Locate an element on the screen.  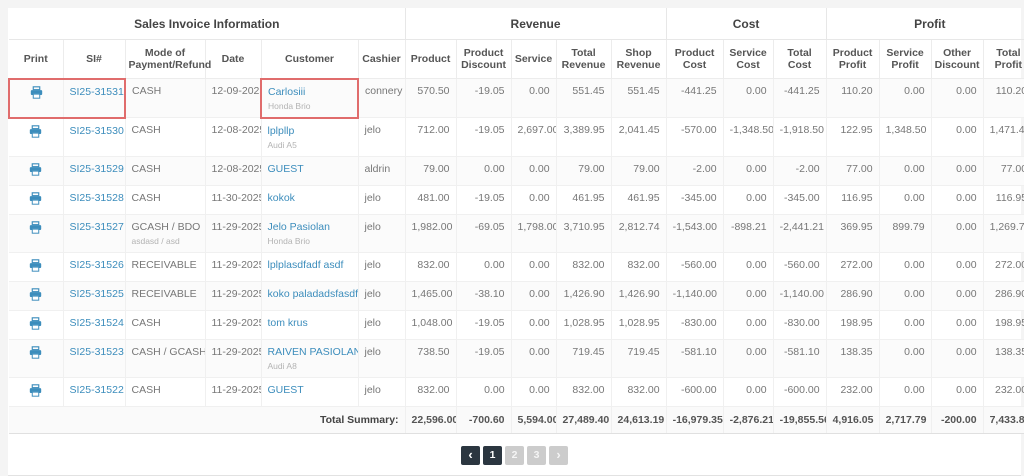
pagination-page-1: 1 is located at coordinates (492, 455).